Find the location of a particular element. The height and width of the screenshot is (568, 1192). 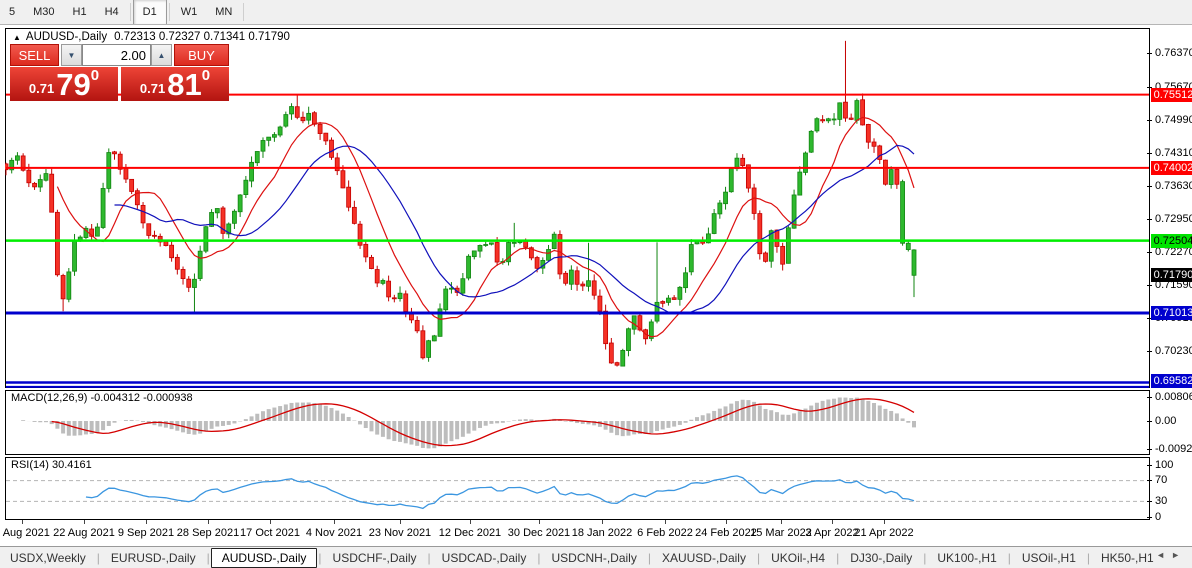

timeframe-button-h1: H1 is located at coordinates (80, 12).